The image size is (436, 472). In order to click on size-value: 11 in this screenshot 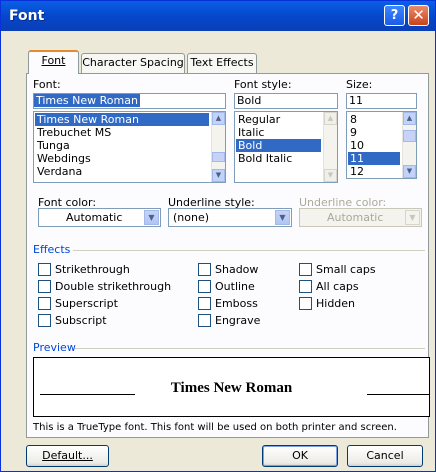, I will do `click(356, 100)`.